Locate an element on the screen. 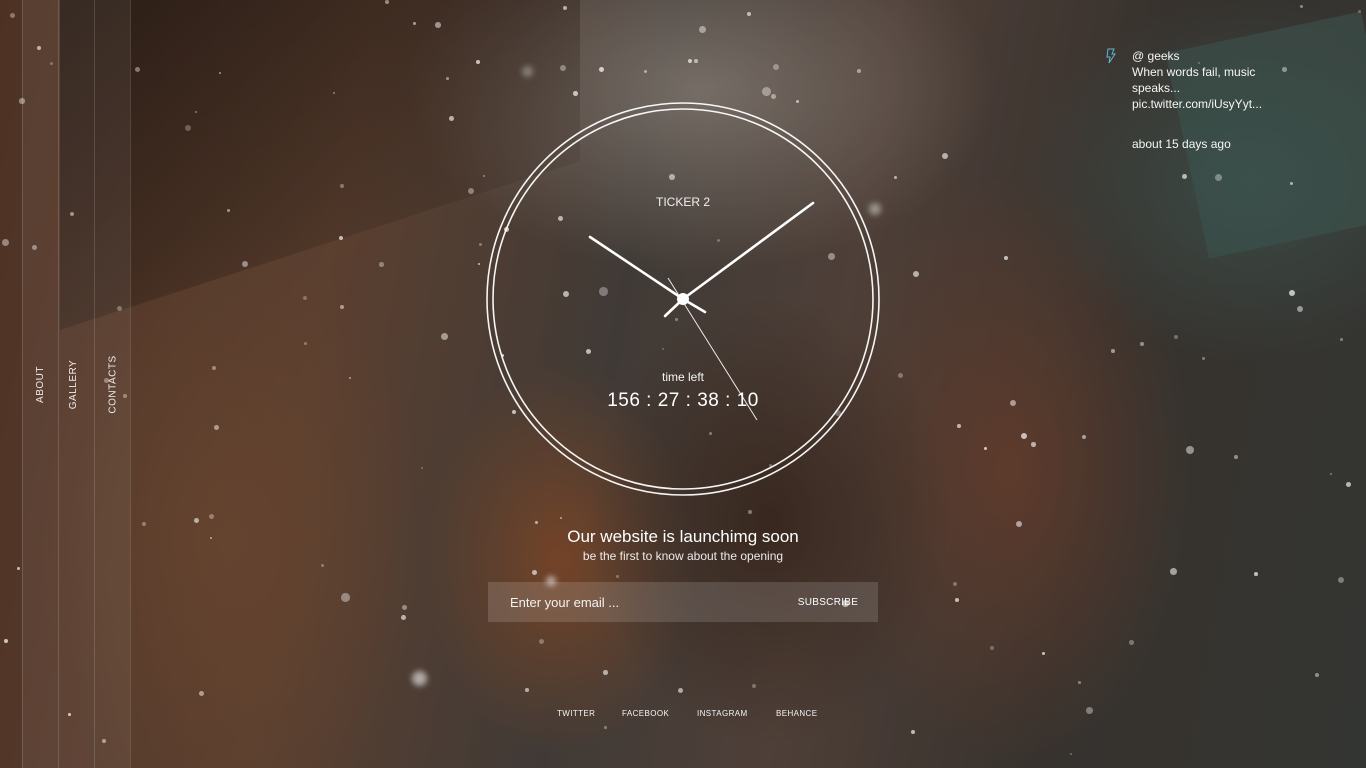 The image size is (1366, 768). email-input is located at coordinates (633, 602).